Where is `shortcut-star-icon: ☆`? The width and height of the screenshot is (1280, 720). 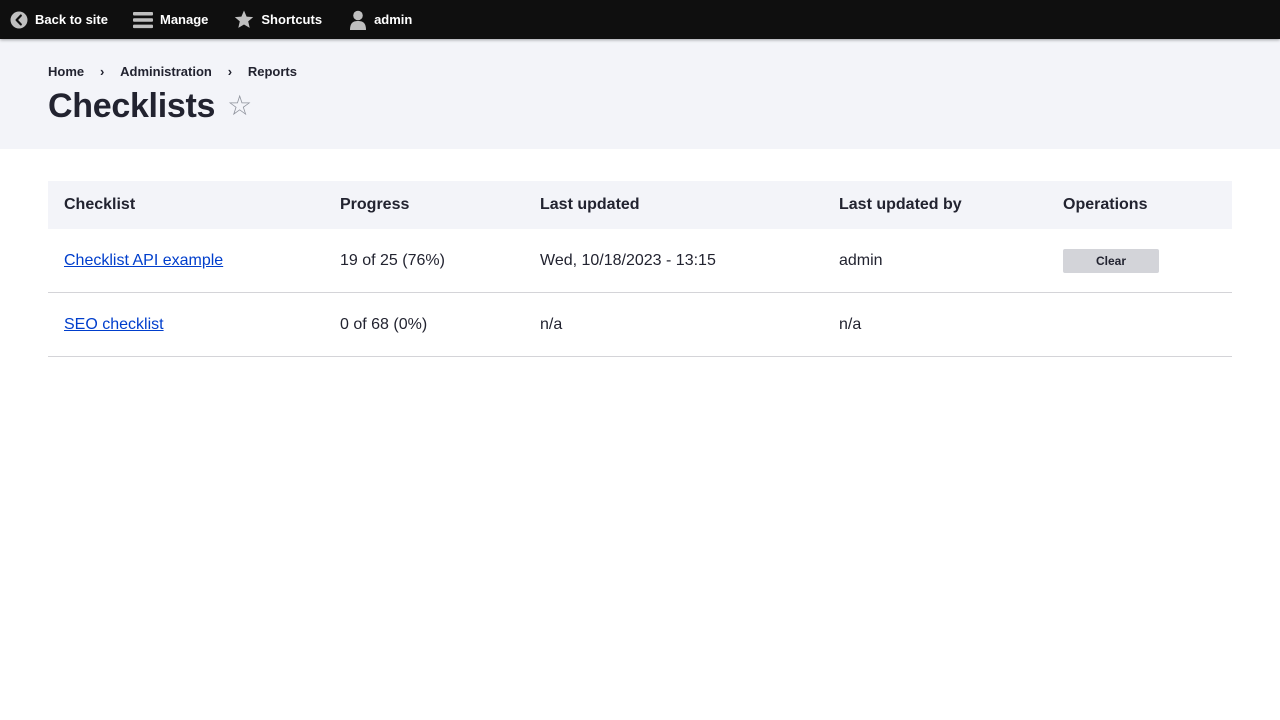 shortcut-star-icon: ☆ is located at coordinates (239, 106).